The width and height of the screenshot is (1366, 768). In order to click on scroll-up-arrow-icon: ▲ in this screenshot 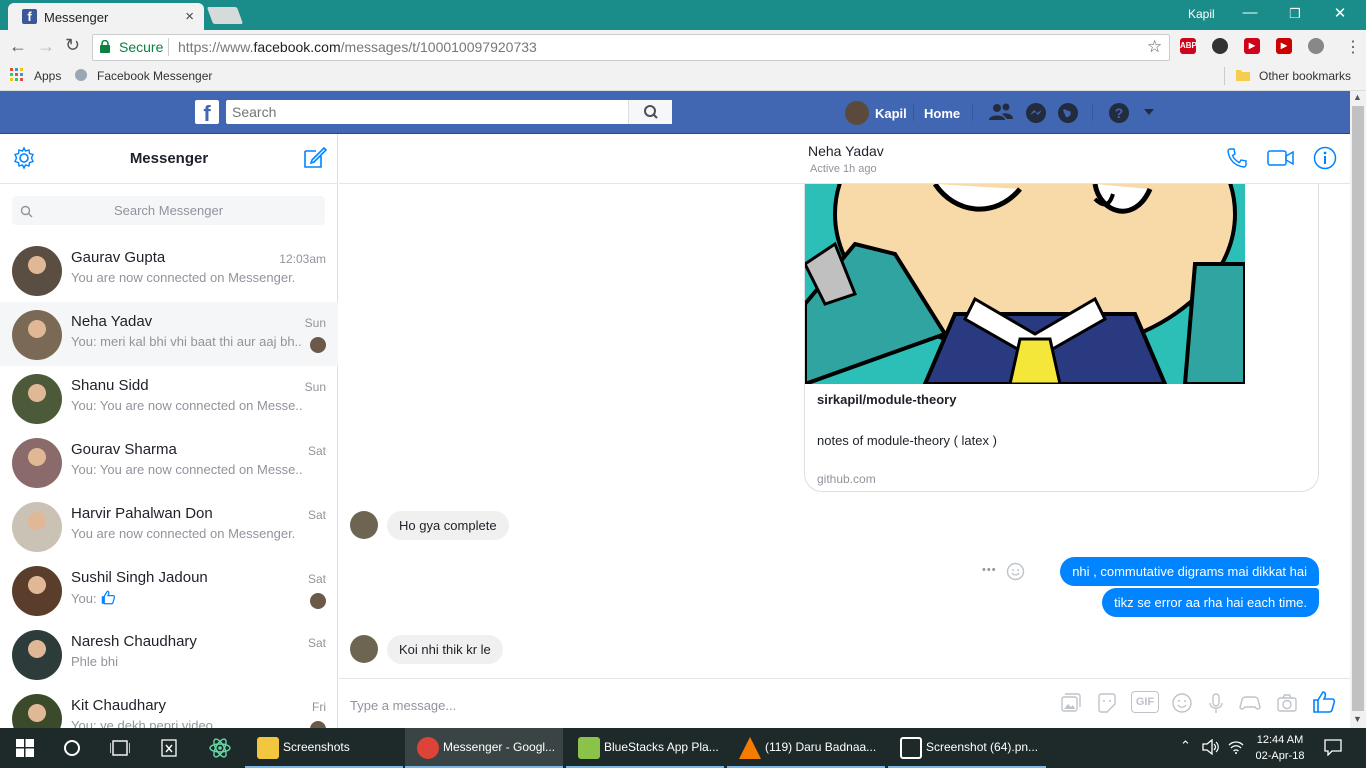, I will do `click(1357, 97)`.